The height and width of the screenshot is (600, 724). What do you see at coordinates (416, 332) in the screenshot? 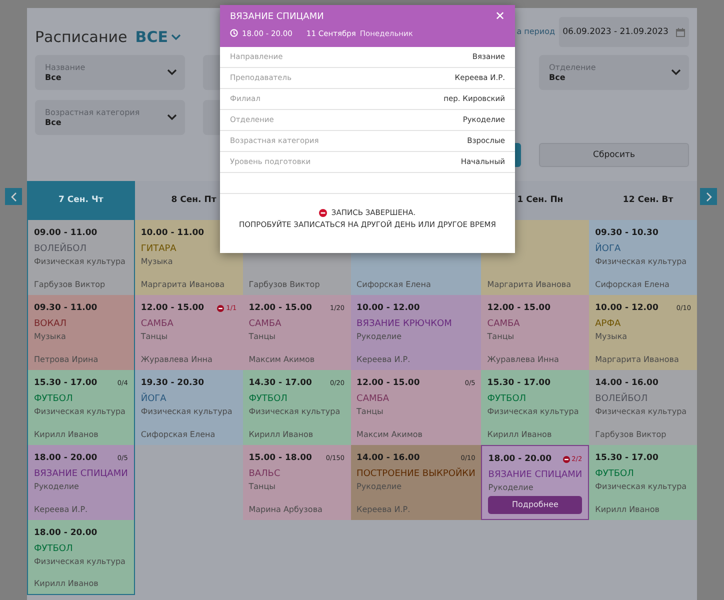
I see `class-card: 10.00 - 12.00 ВЯЗАНИЕ КРЮЧКОМ Рукоделие Кереева И.Р.` at bounding box center [416, 332].